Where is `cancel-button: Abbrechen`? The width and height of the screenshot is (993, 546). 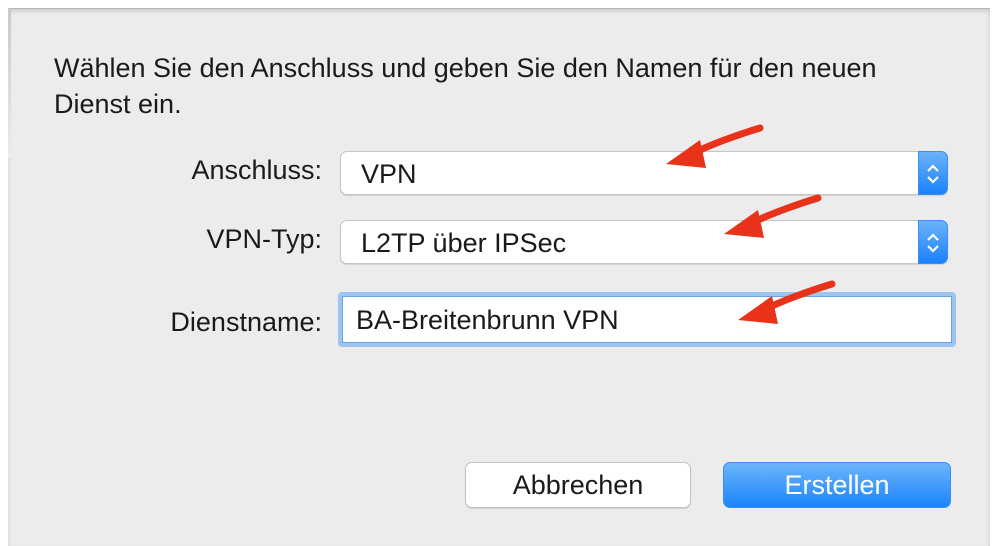
cancel-button: Abbrechen is located at coordinates (578, 485).